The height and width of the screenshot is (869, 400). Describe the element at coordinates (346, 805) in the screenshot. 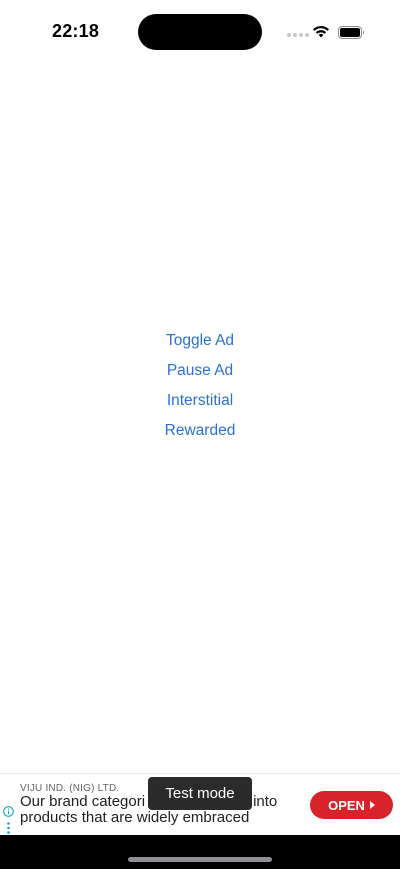

I see `ad-open-label: OPEN` at that location.